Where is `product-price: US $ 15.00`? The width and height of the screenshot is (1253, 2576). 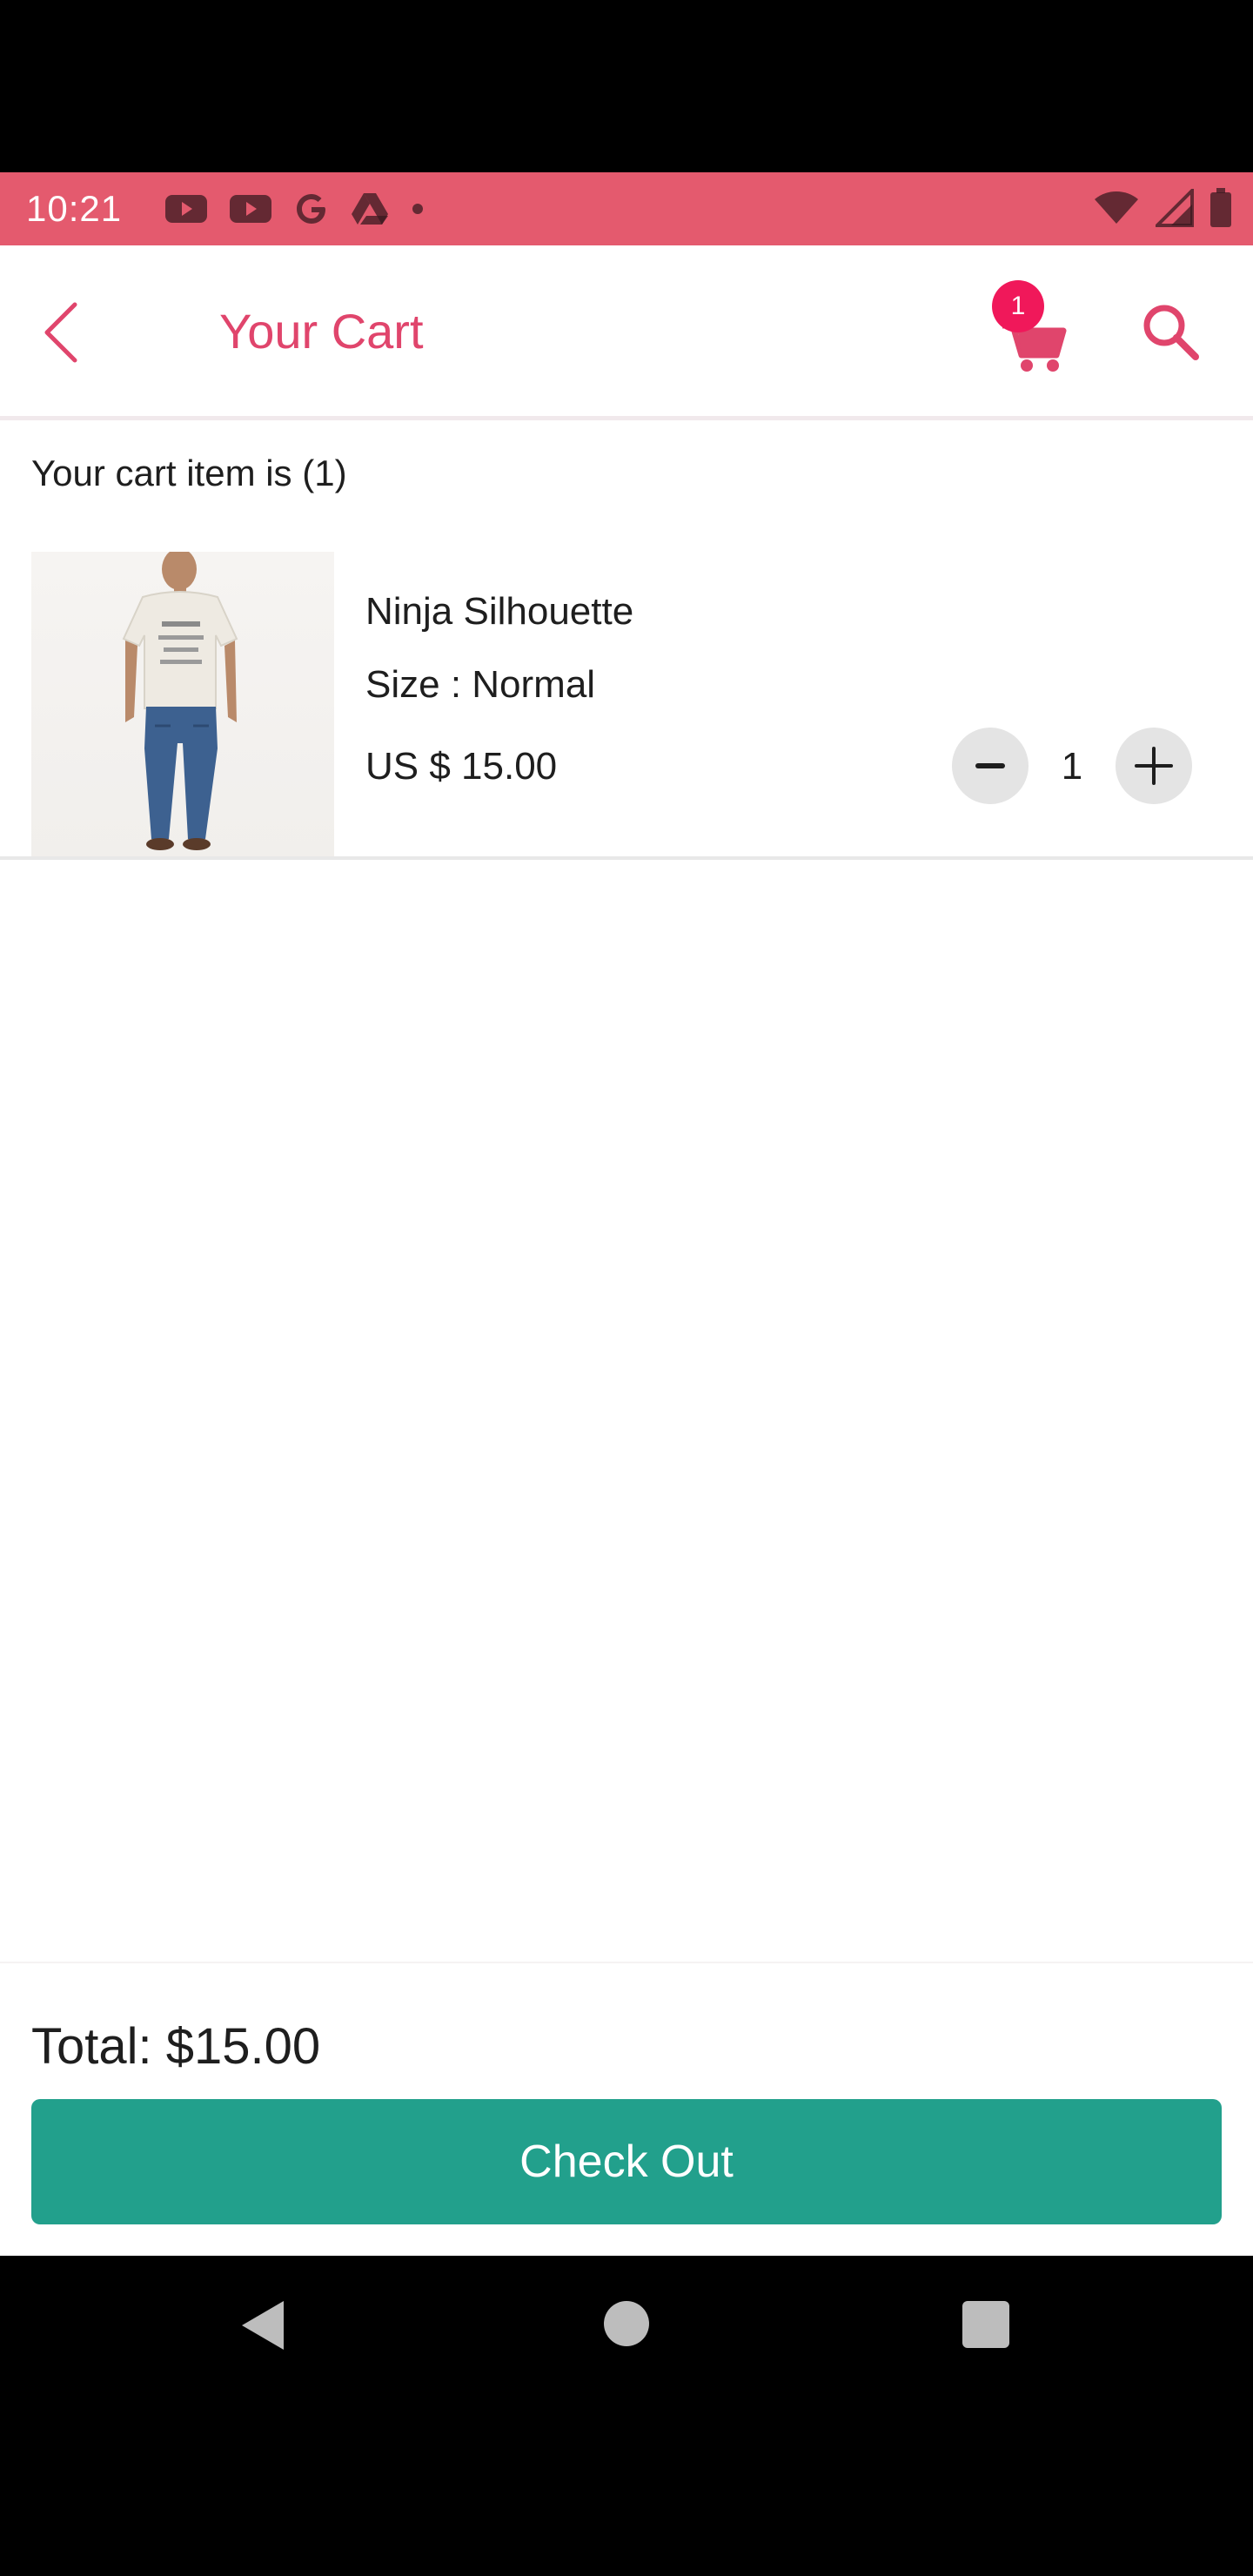 product-price: US $ 15.00 is located at coordinates (461, 767).